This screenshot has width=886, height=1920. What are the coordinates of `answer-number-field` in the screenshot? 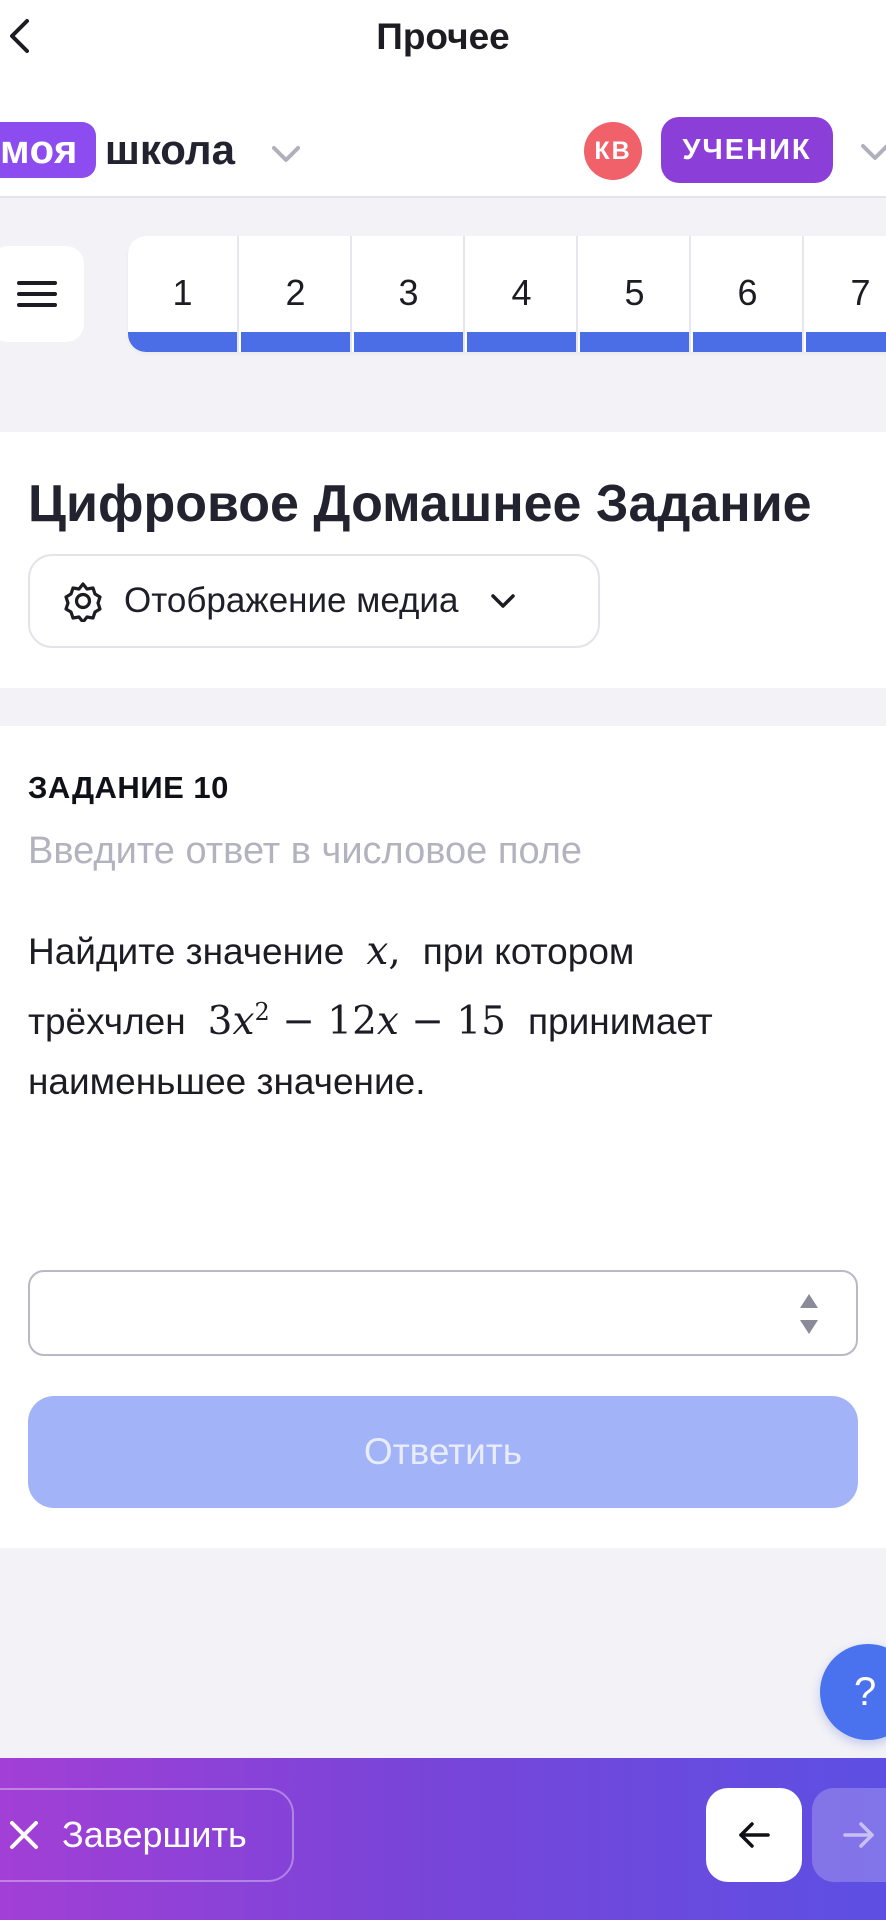 It's located at (443, 1313).